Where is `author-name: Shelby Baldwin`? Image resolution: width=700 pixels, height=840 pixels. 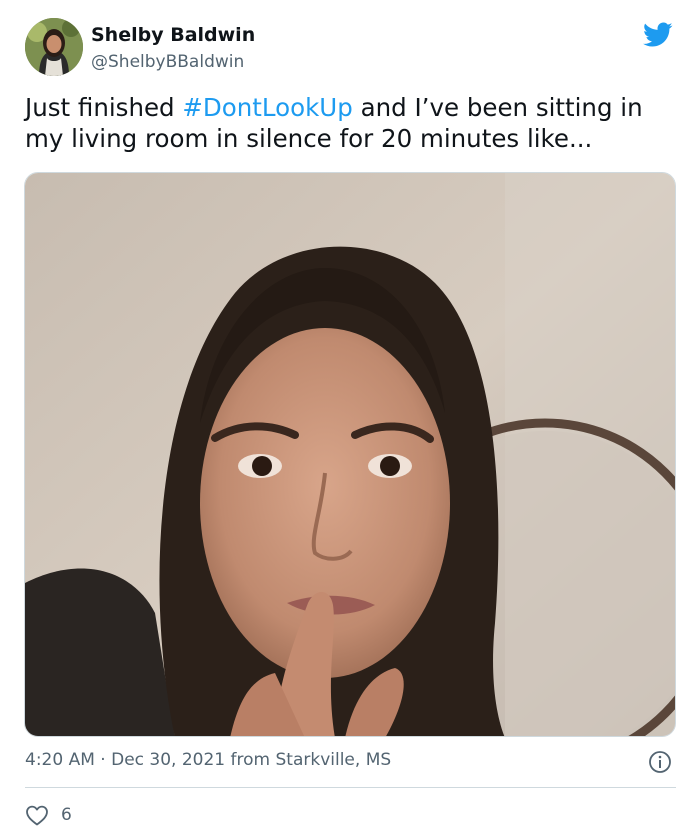 author-name: Shelby Baldwin is located at coordinates (173, 35).